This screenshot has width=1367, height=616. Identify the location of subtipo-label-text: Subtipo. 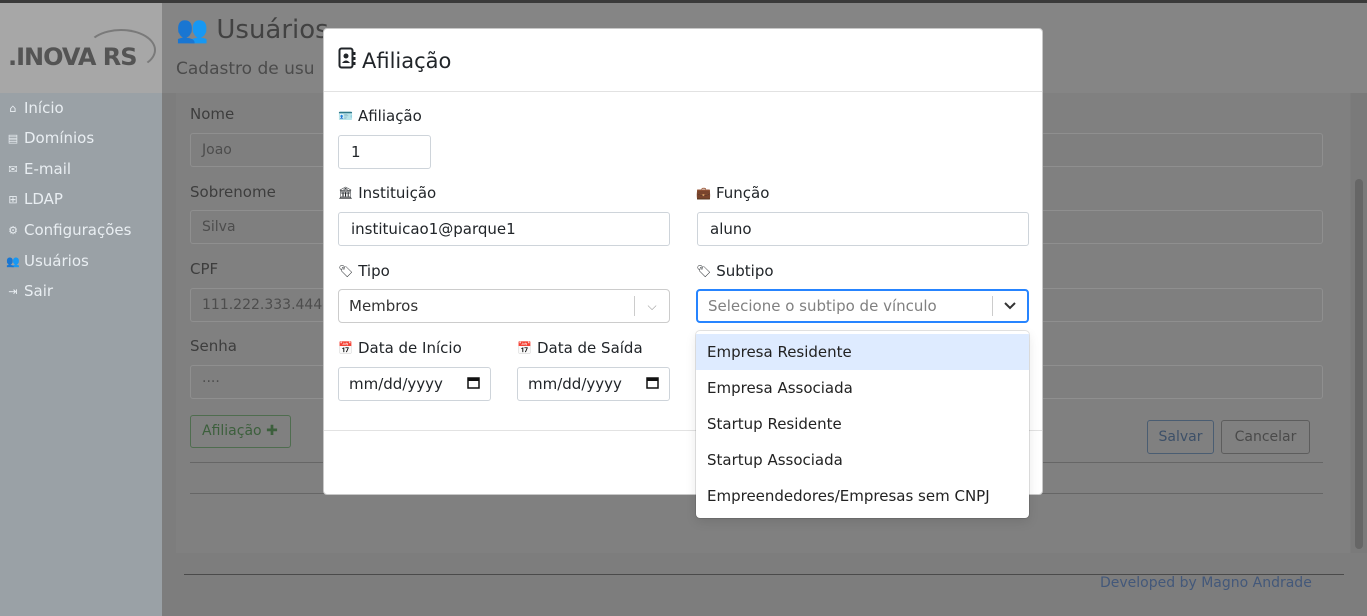
(745, 271).